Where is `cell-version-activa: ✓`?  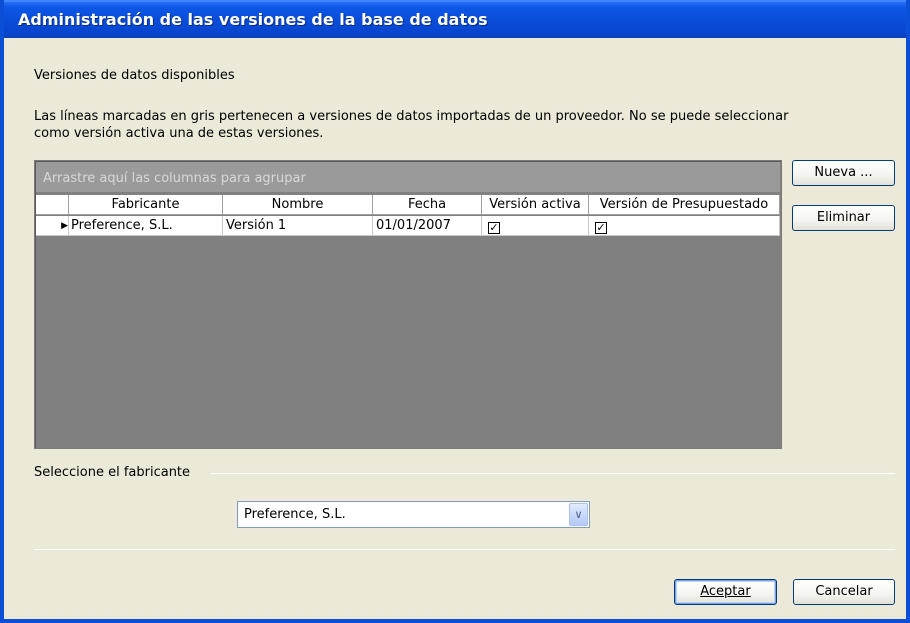
cell-version-activa: ✓ is located at coordinates (535, 226).